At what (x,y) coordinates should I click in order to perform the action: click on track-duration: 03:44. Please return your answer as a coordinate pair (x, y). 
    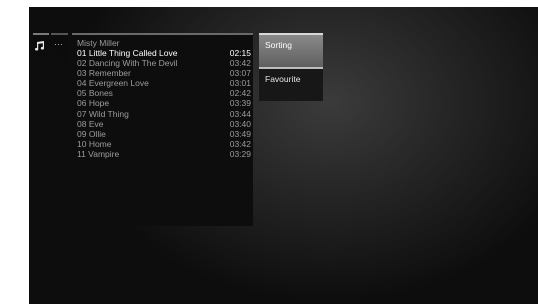
    Looking at the image, I should click on (240, 113).